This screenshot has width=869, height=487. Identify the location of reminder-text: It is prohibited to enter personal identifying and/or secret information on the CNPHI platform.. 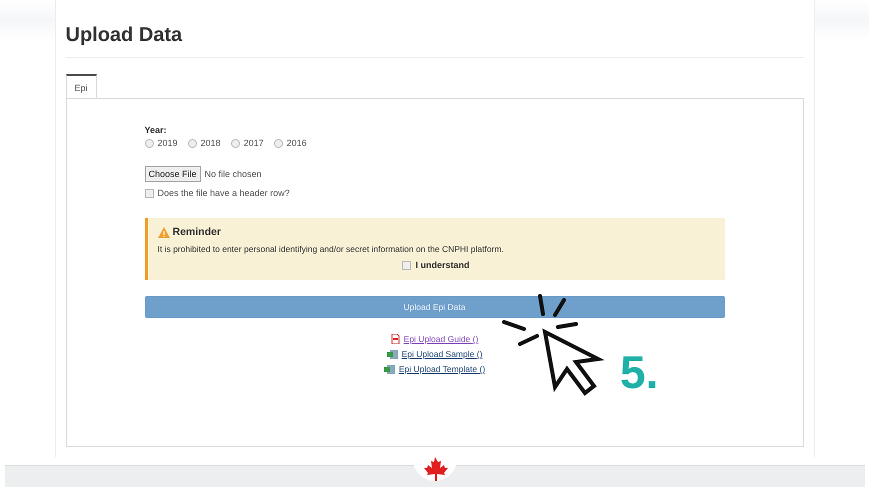
(331, 249).